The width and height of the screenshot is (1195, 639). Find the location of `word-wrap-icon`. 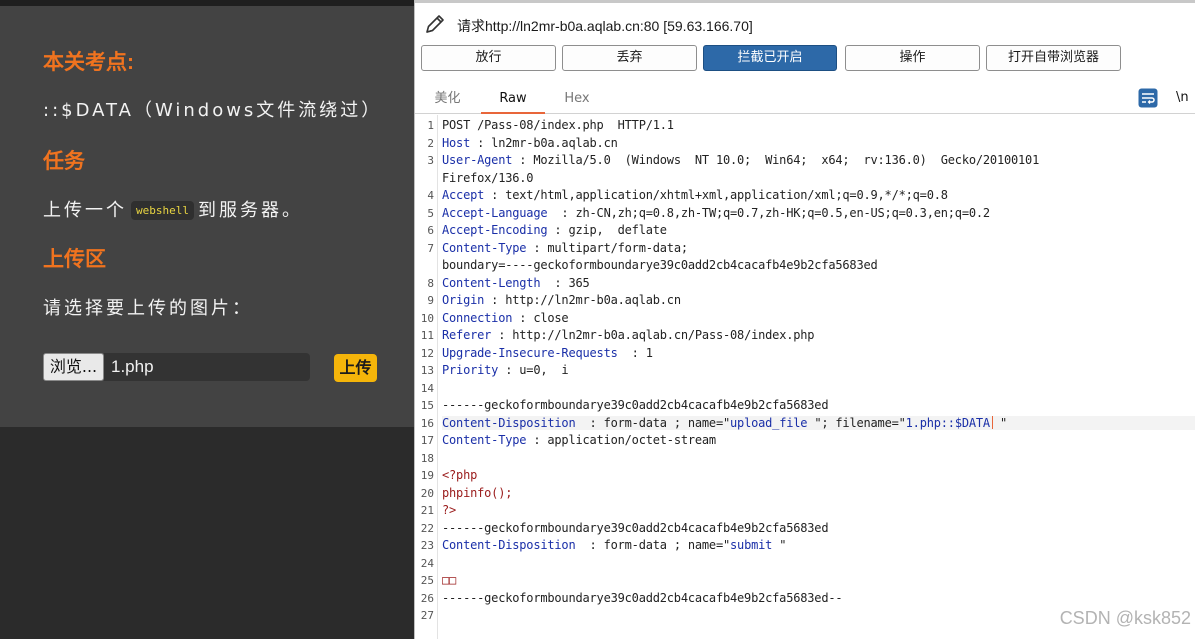

word-wrap-icon is located at coordinates (1148, 98).